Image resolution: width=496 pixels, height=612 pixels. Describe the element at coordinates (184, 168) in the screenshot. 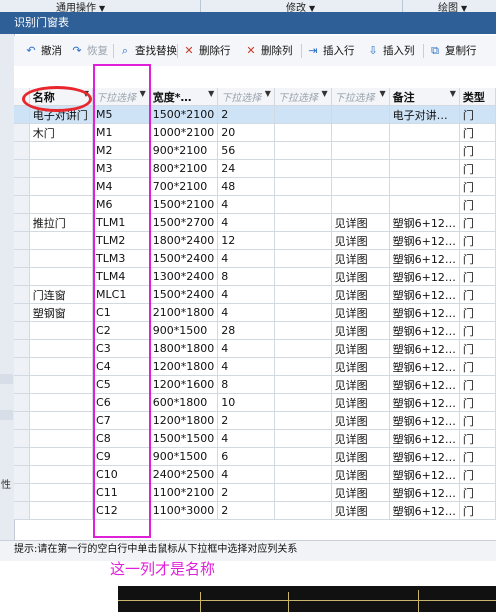

I see `table-cell: 800*2100` at that location.